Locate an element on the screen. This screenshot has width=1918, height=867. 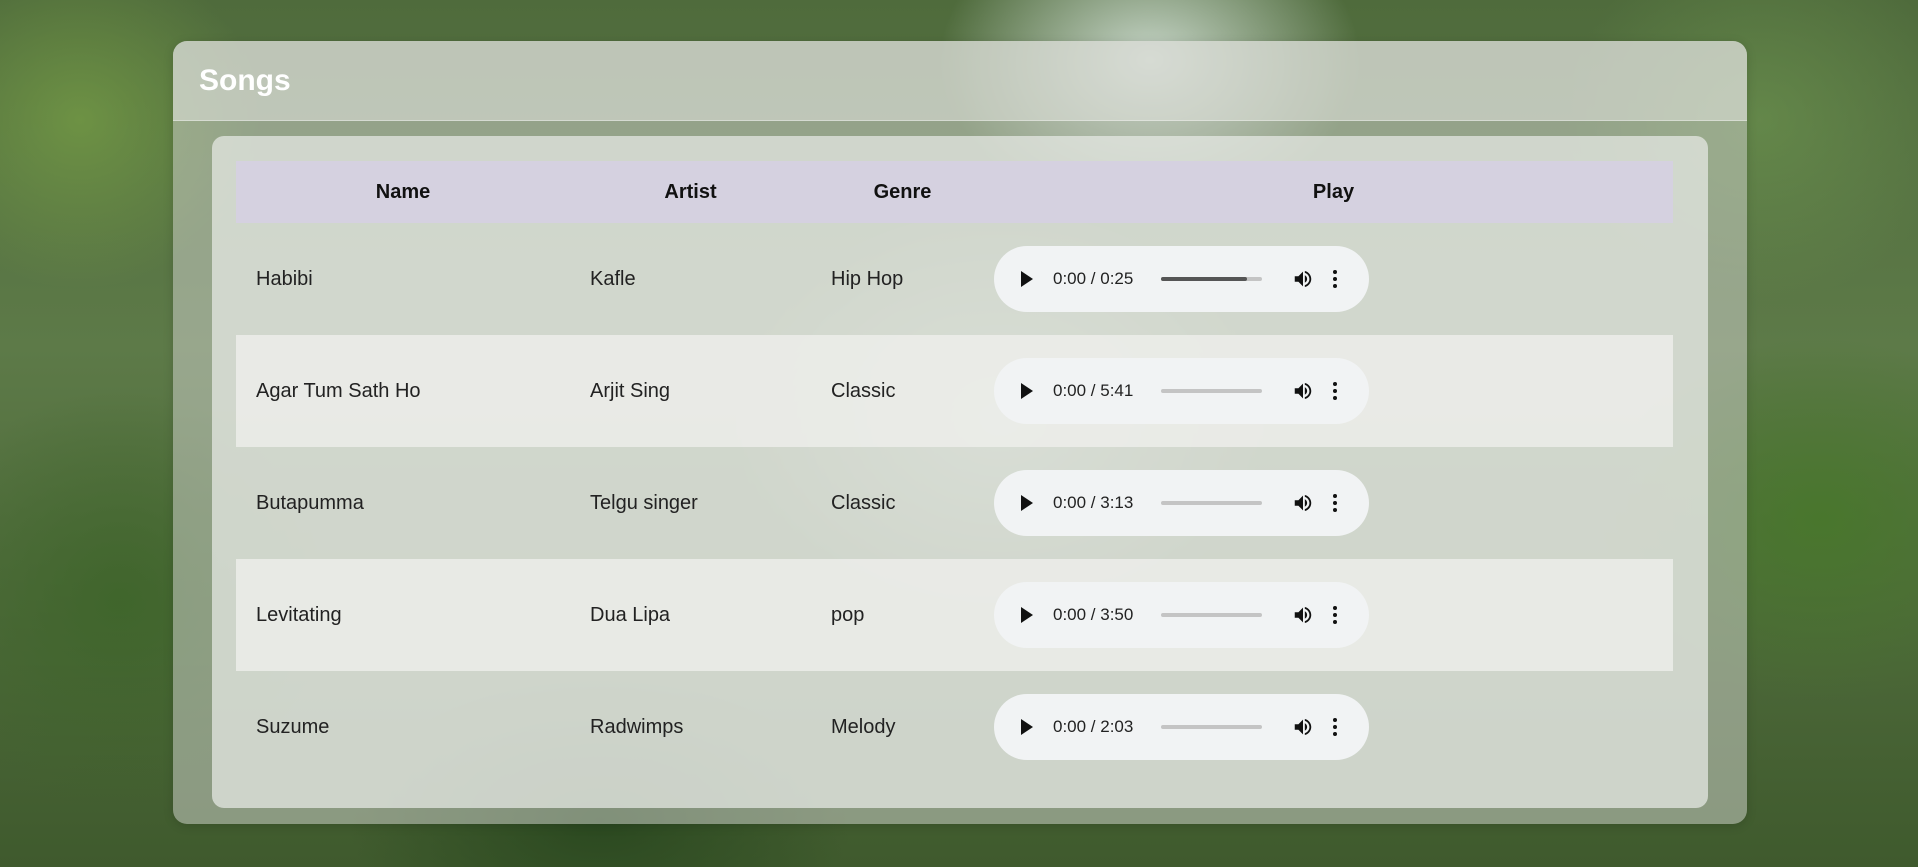
play-cell: 0:00 / 5:41 is located at coordinates (1333, 391).